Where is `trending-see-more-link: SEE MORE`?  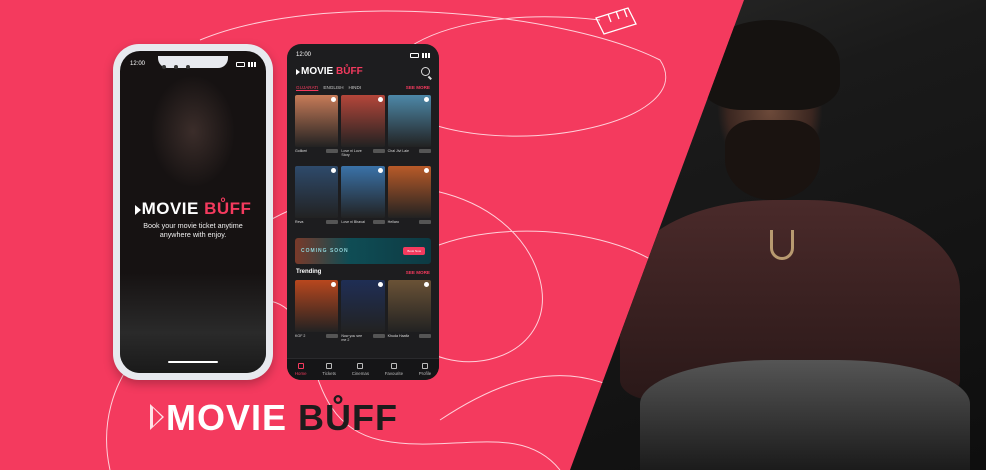 trending-see-more-link: SEE MORE is located at coordinates (418, 272).